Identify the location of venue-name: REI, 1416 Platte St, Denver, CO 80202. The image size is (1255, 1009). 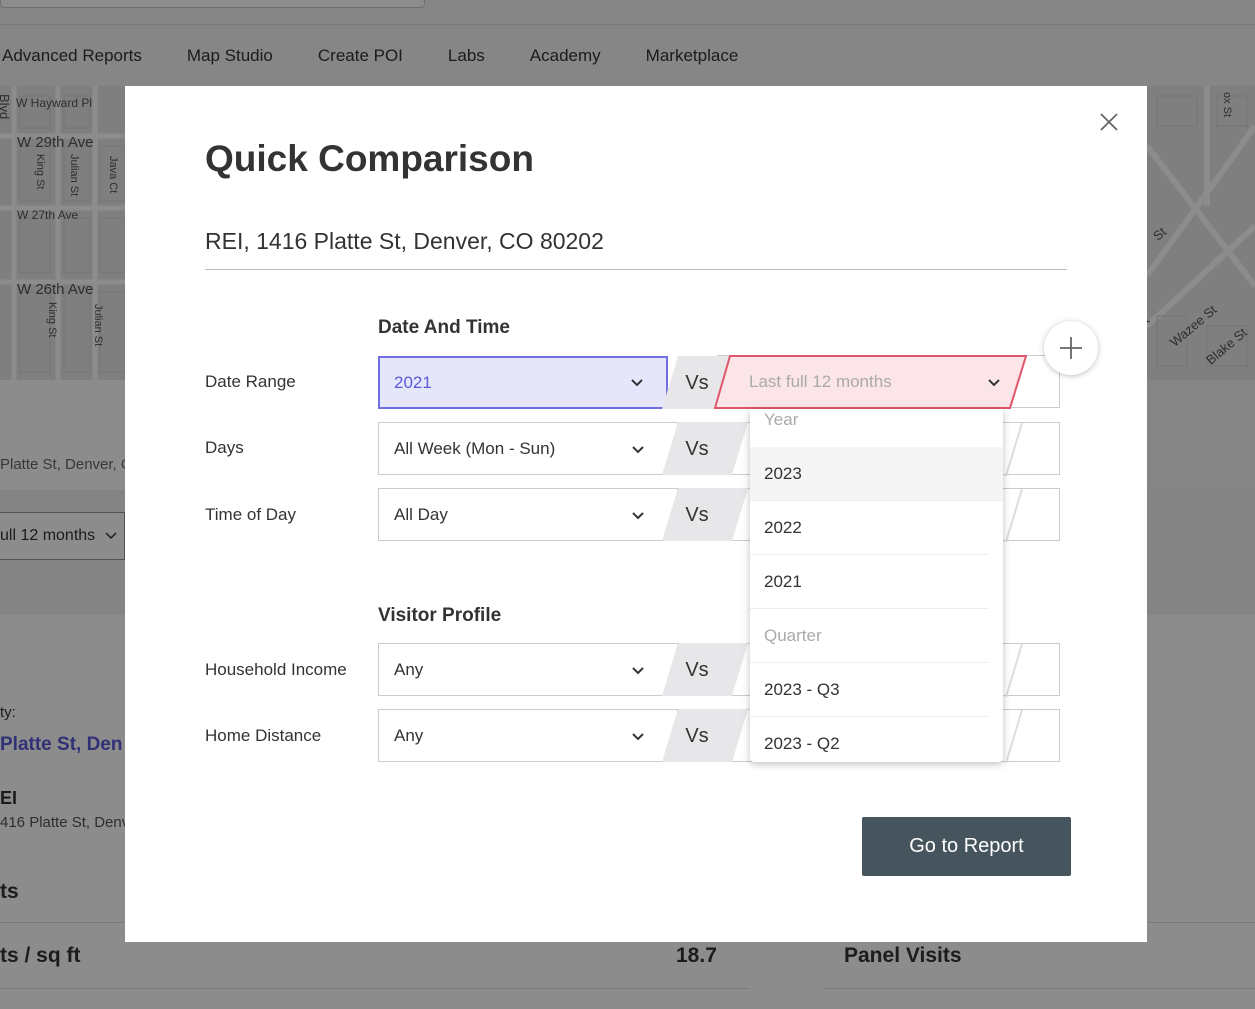
(636, 249).